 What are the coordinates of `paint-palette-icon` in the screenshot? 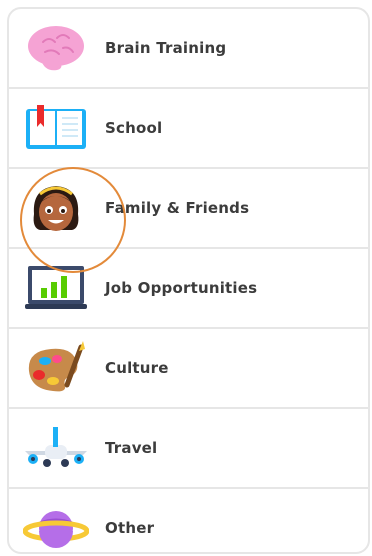 It's located at (56, 368).